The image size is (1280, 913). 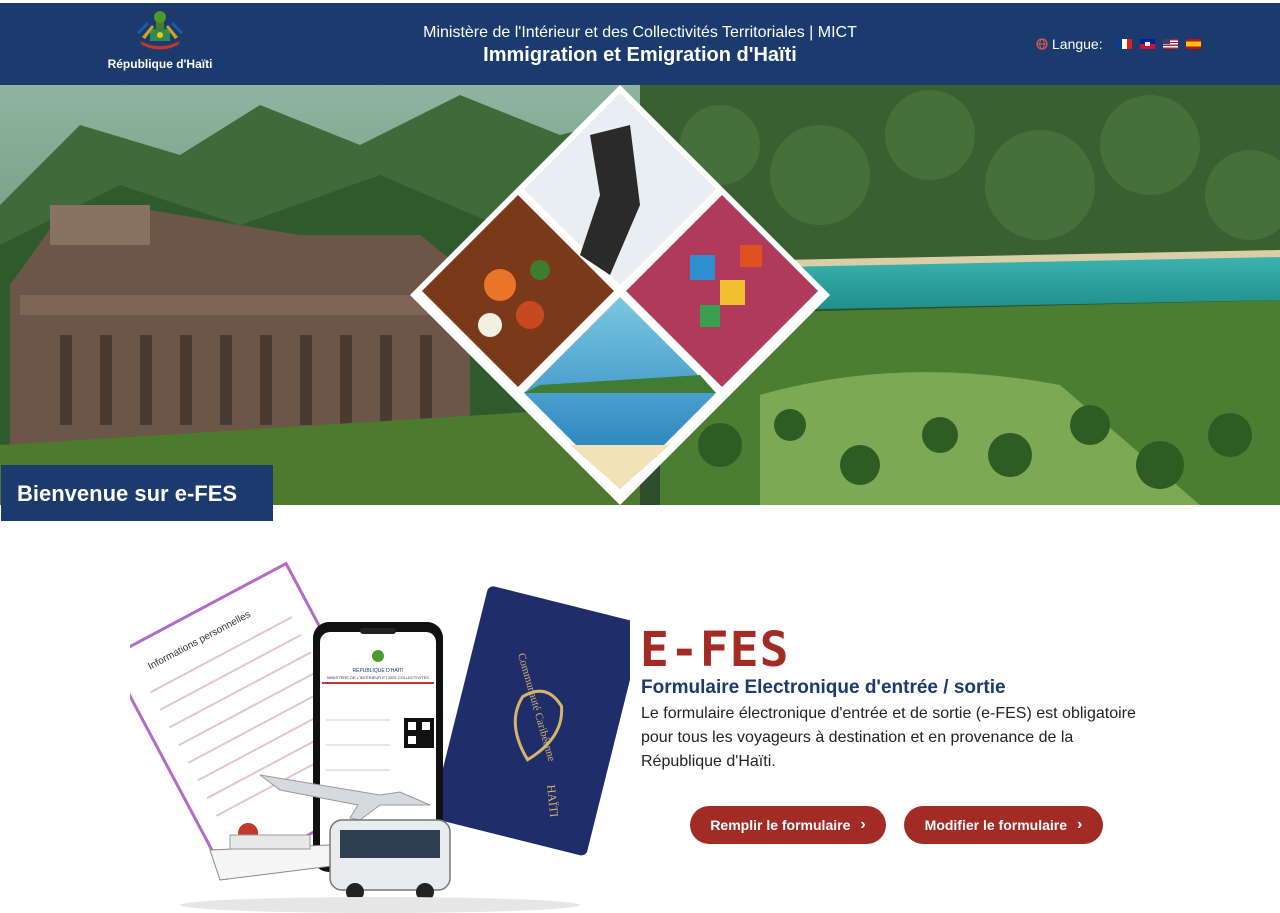 I want to click on welcome-banner: Bienvenue sur e-FES, so click(x=137, y=493).